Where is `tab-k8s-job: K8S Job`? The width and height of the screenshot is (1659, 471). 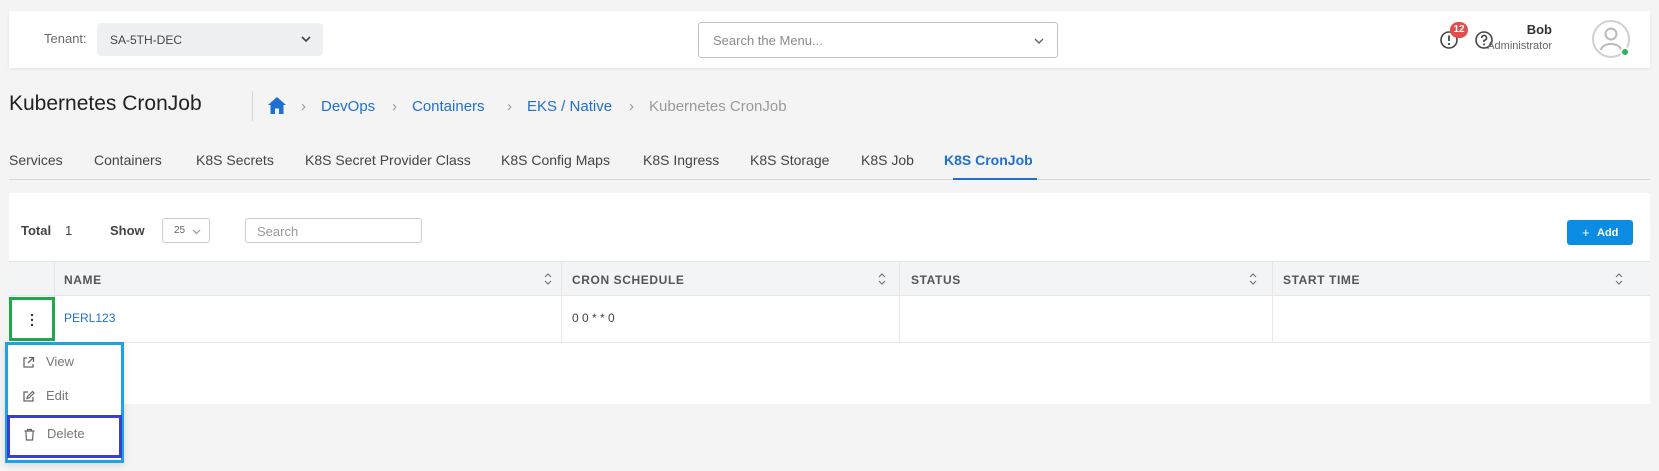
tab-k8s-job: K8S Job is located at coordinates (887, 160).